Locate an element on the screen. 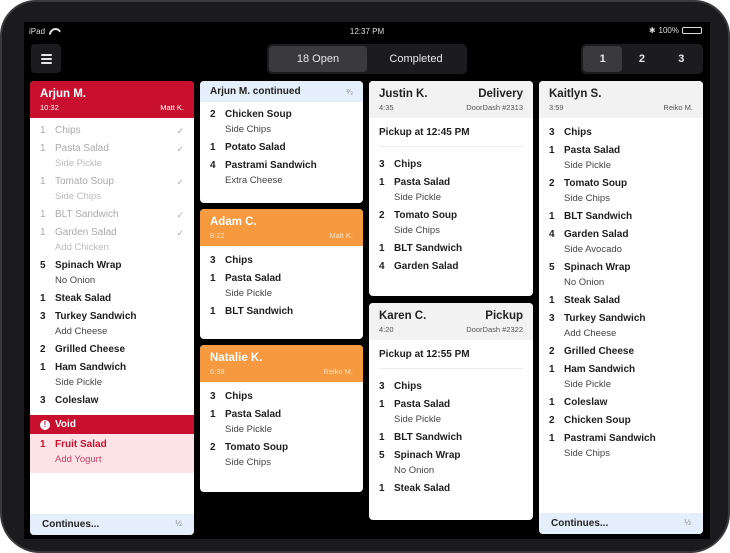 This screenshot has width=730, height=553. ticket-item: 1 Chips ✓ is located at coordinates (112, 131).